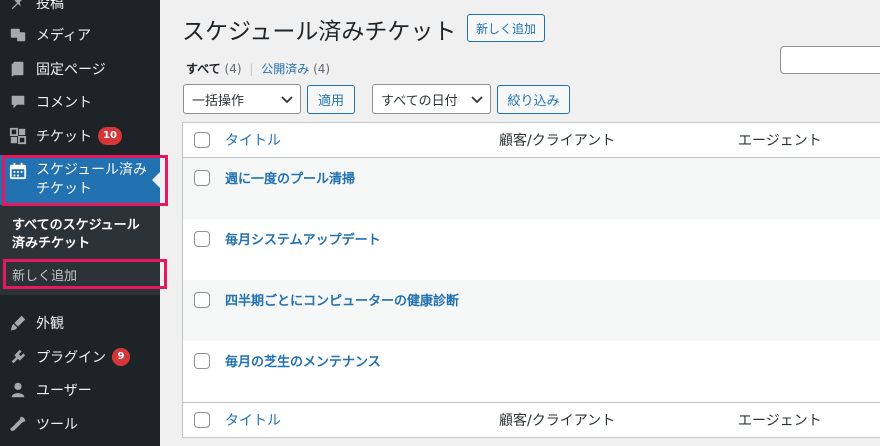 Image resolution: width=880 pixels, height=446 pixels. I want to click on sidebar-item-label: コメント, so click(64, 103).